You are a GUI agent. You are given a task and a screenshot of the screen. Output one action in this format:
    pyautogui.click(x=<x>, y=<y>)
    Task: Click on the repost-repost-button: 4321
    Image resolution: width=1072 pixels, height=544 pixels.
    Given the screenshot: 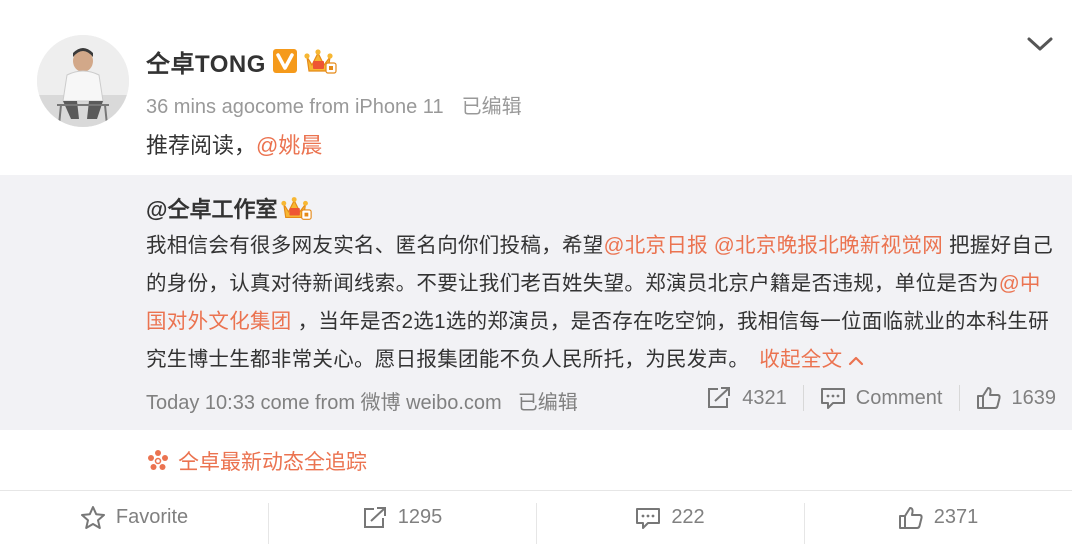 What is the action you would take?
    pyautogui.click(x=746, y=398)
    